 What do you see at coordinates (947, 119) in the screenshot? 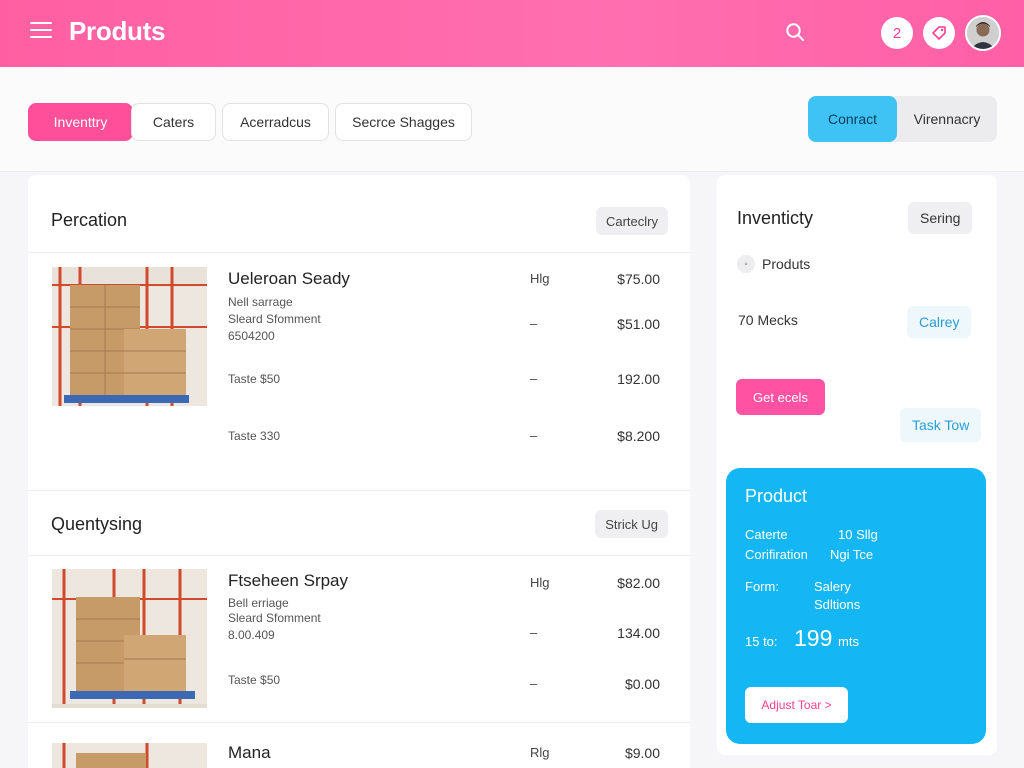
I see `inventory-toggle-button: Virennacry` at bounding box center [947, 119].